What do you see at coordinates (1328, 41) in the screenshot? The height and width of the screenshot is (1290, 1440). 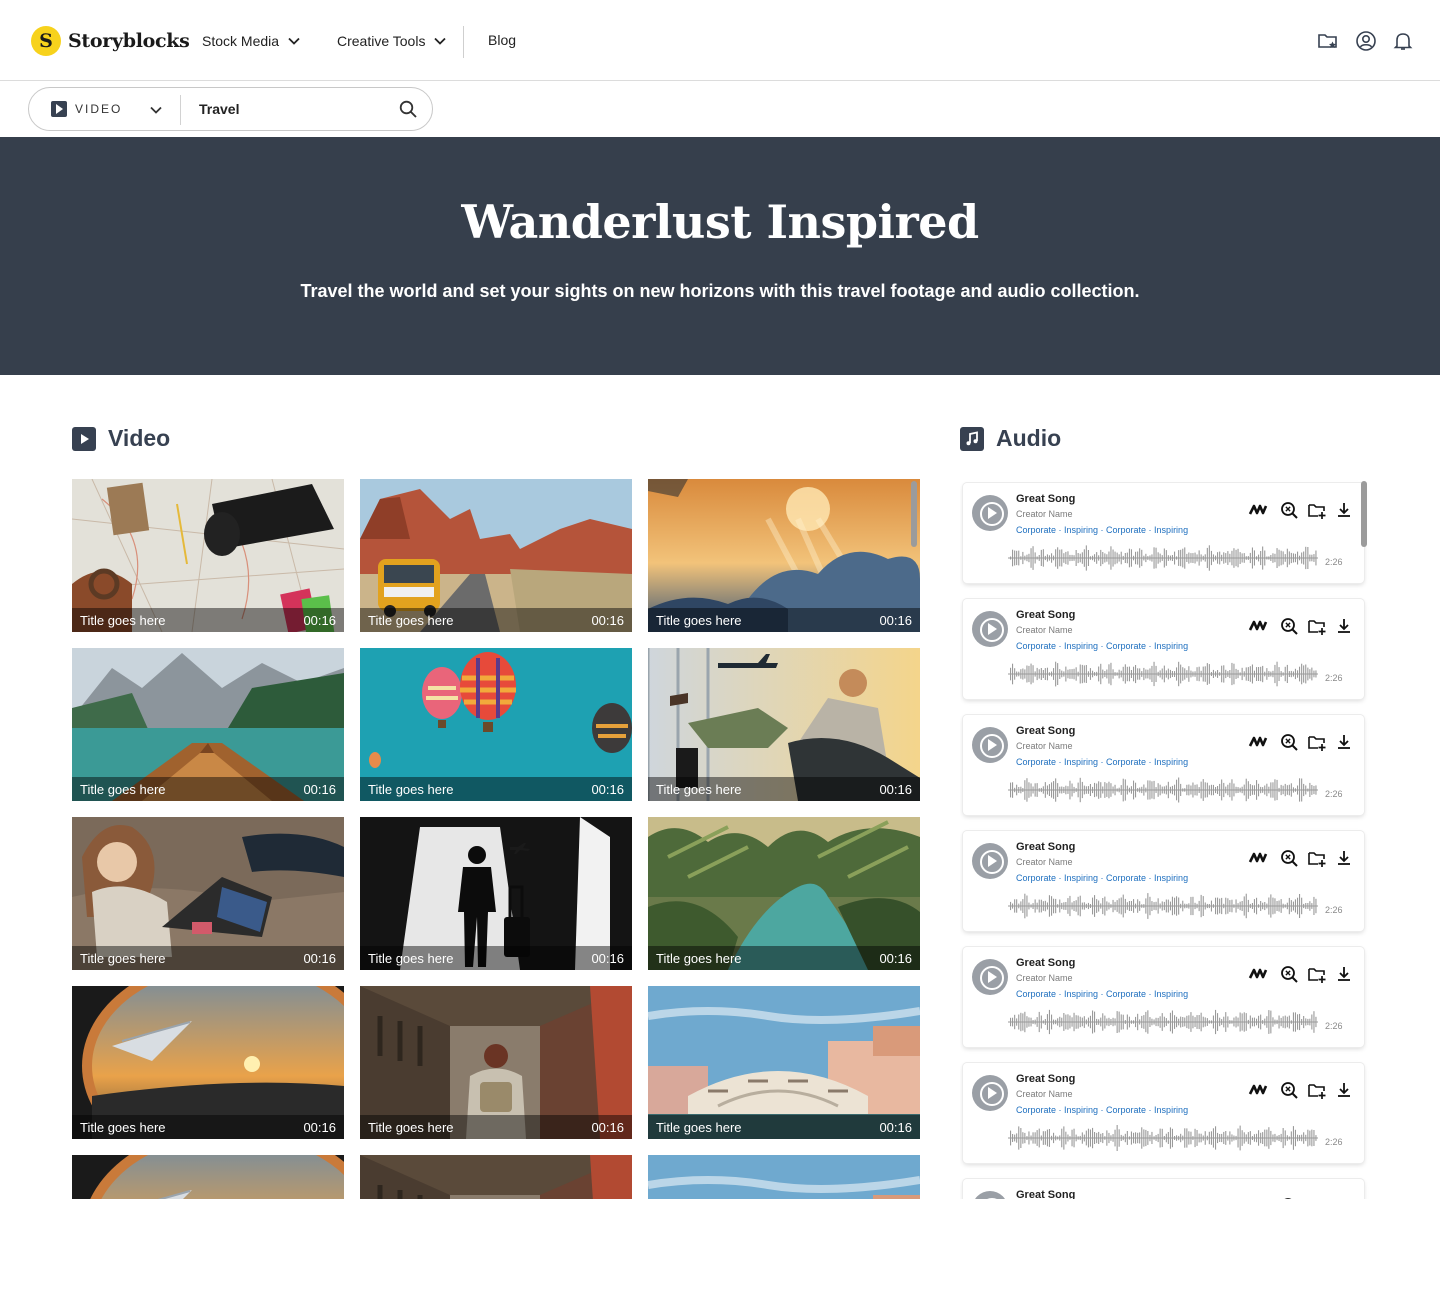 I see `folder-star-icon` at bounding box center [1328, 41].